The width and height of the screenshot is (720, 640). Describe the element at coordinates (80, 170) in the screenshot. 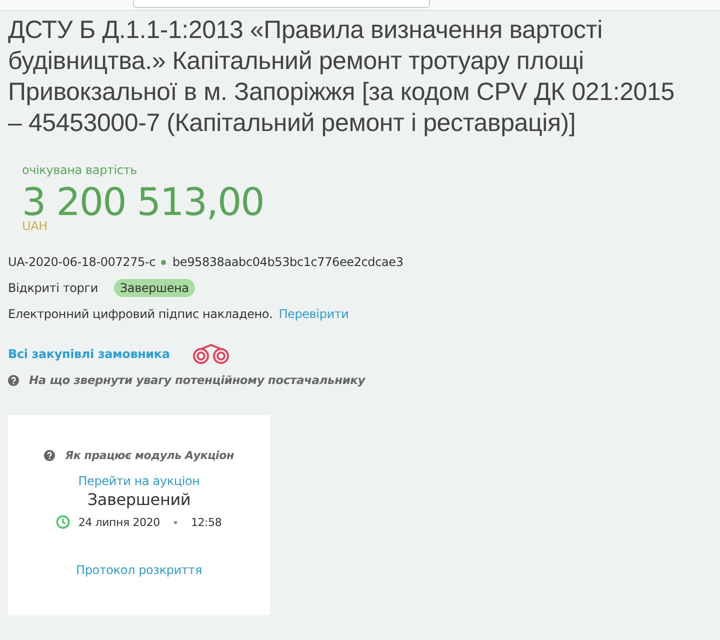

I see `value-label: очікувана вартість` at that location.